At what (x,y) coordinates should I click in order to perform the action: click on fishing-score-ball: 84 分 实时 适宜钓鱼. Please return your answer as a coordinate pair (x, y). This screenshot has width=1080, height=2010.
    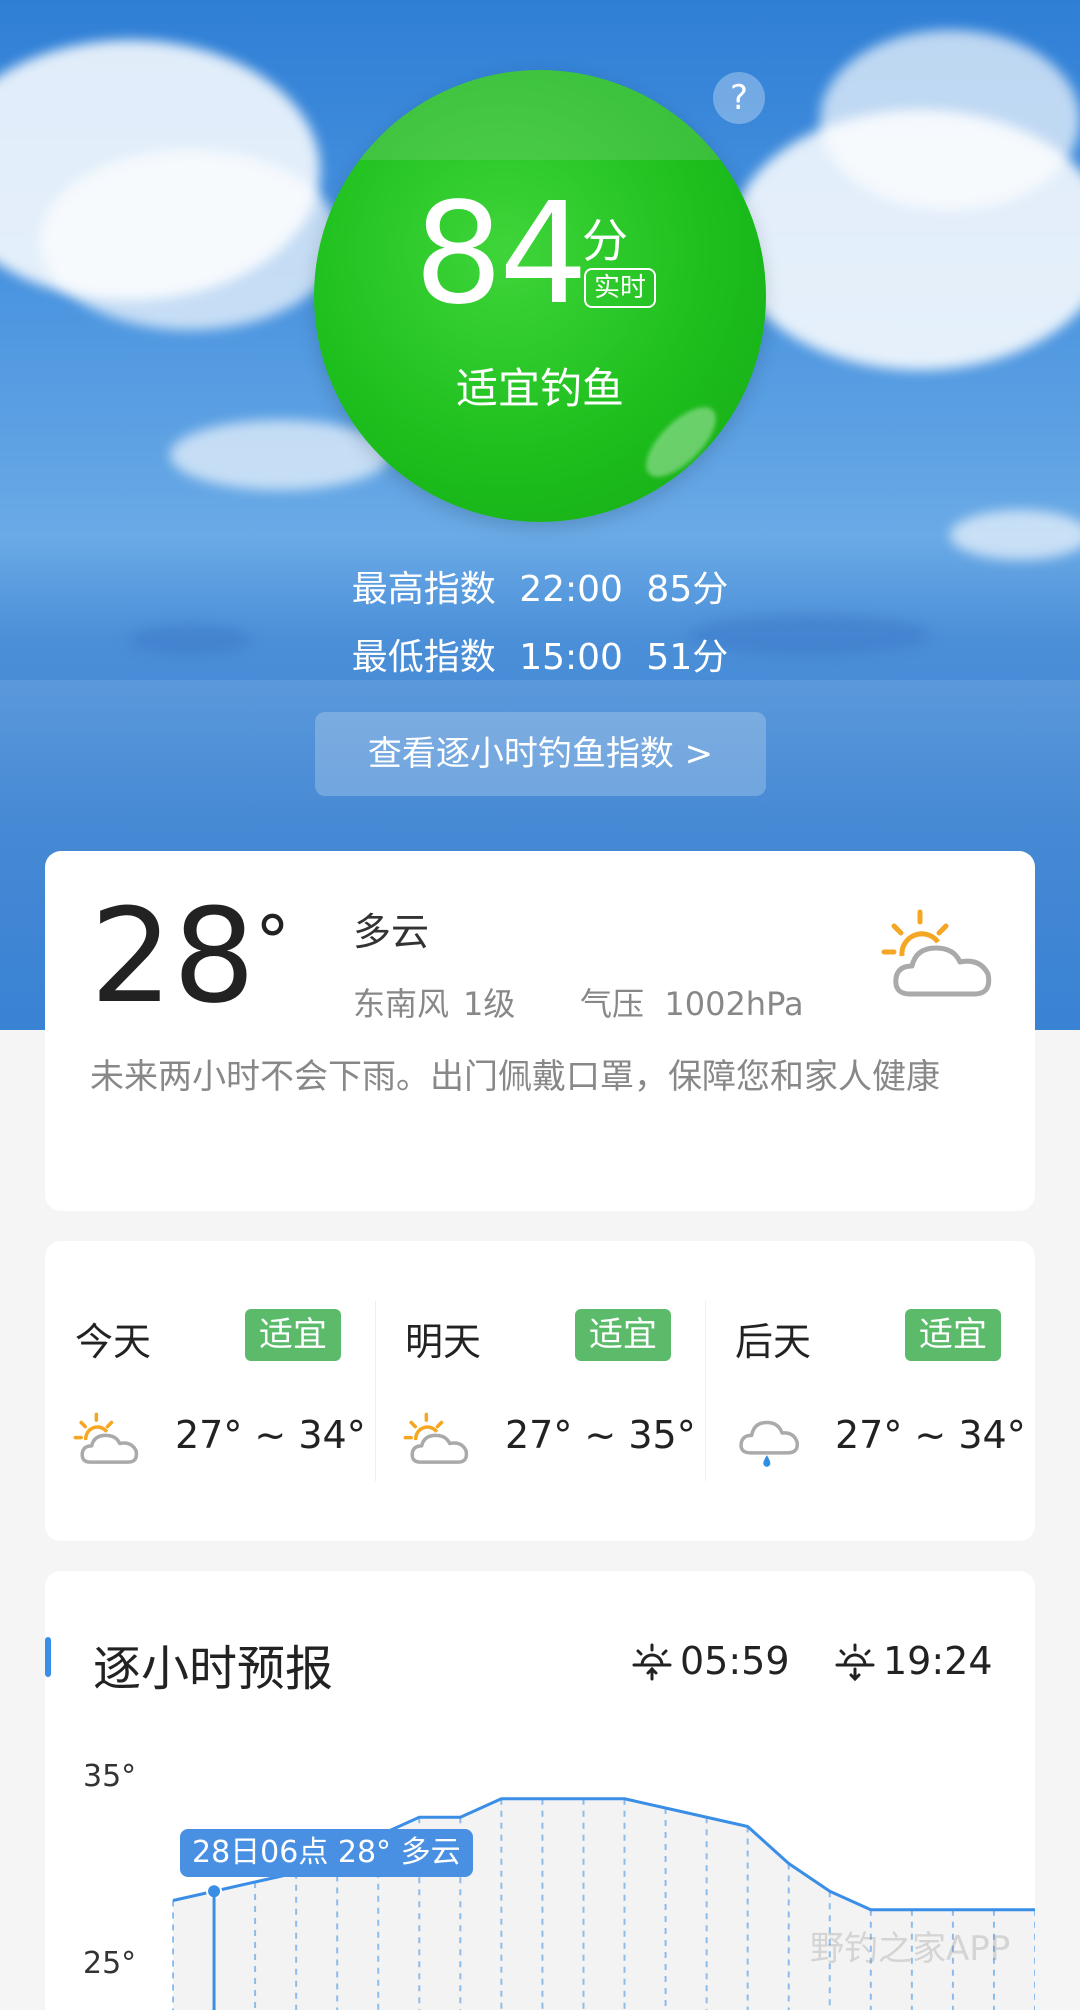
    Looking at the image, I should click on (540, 296).